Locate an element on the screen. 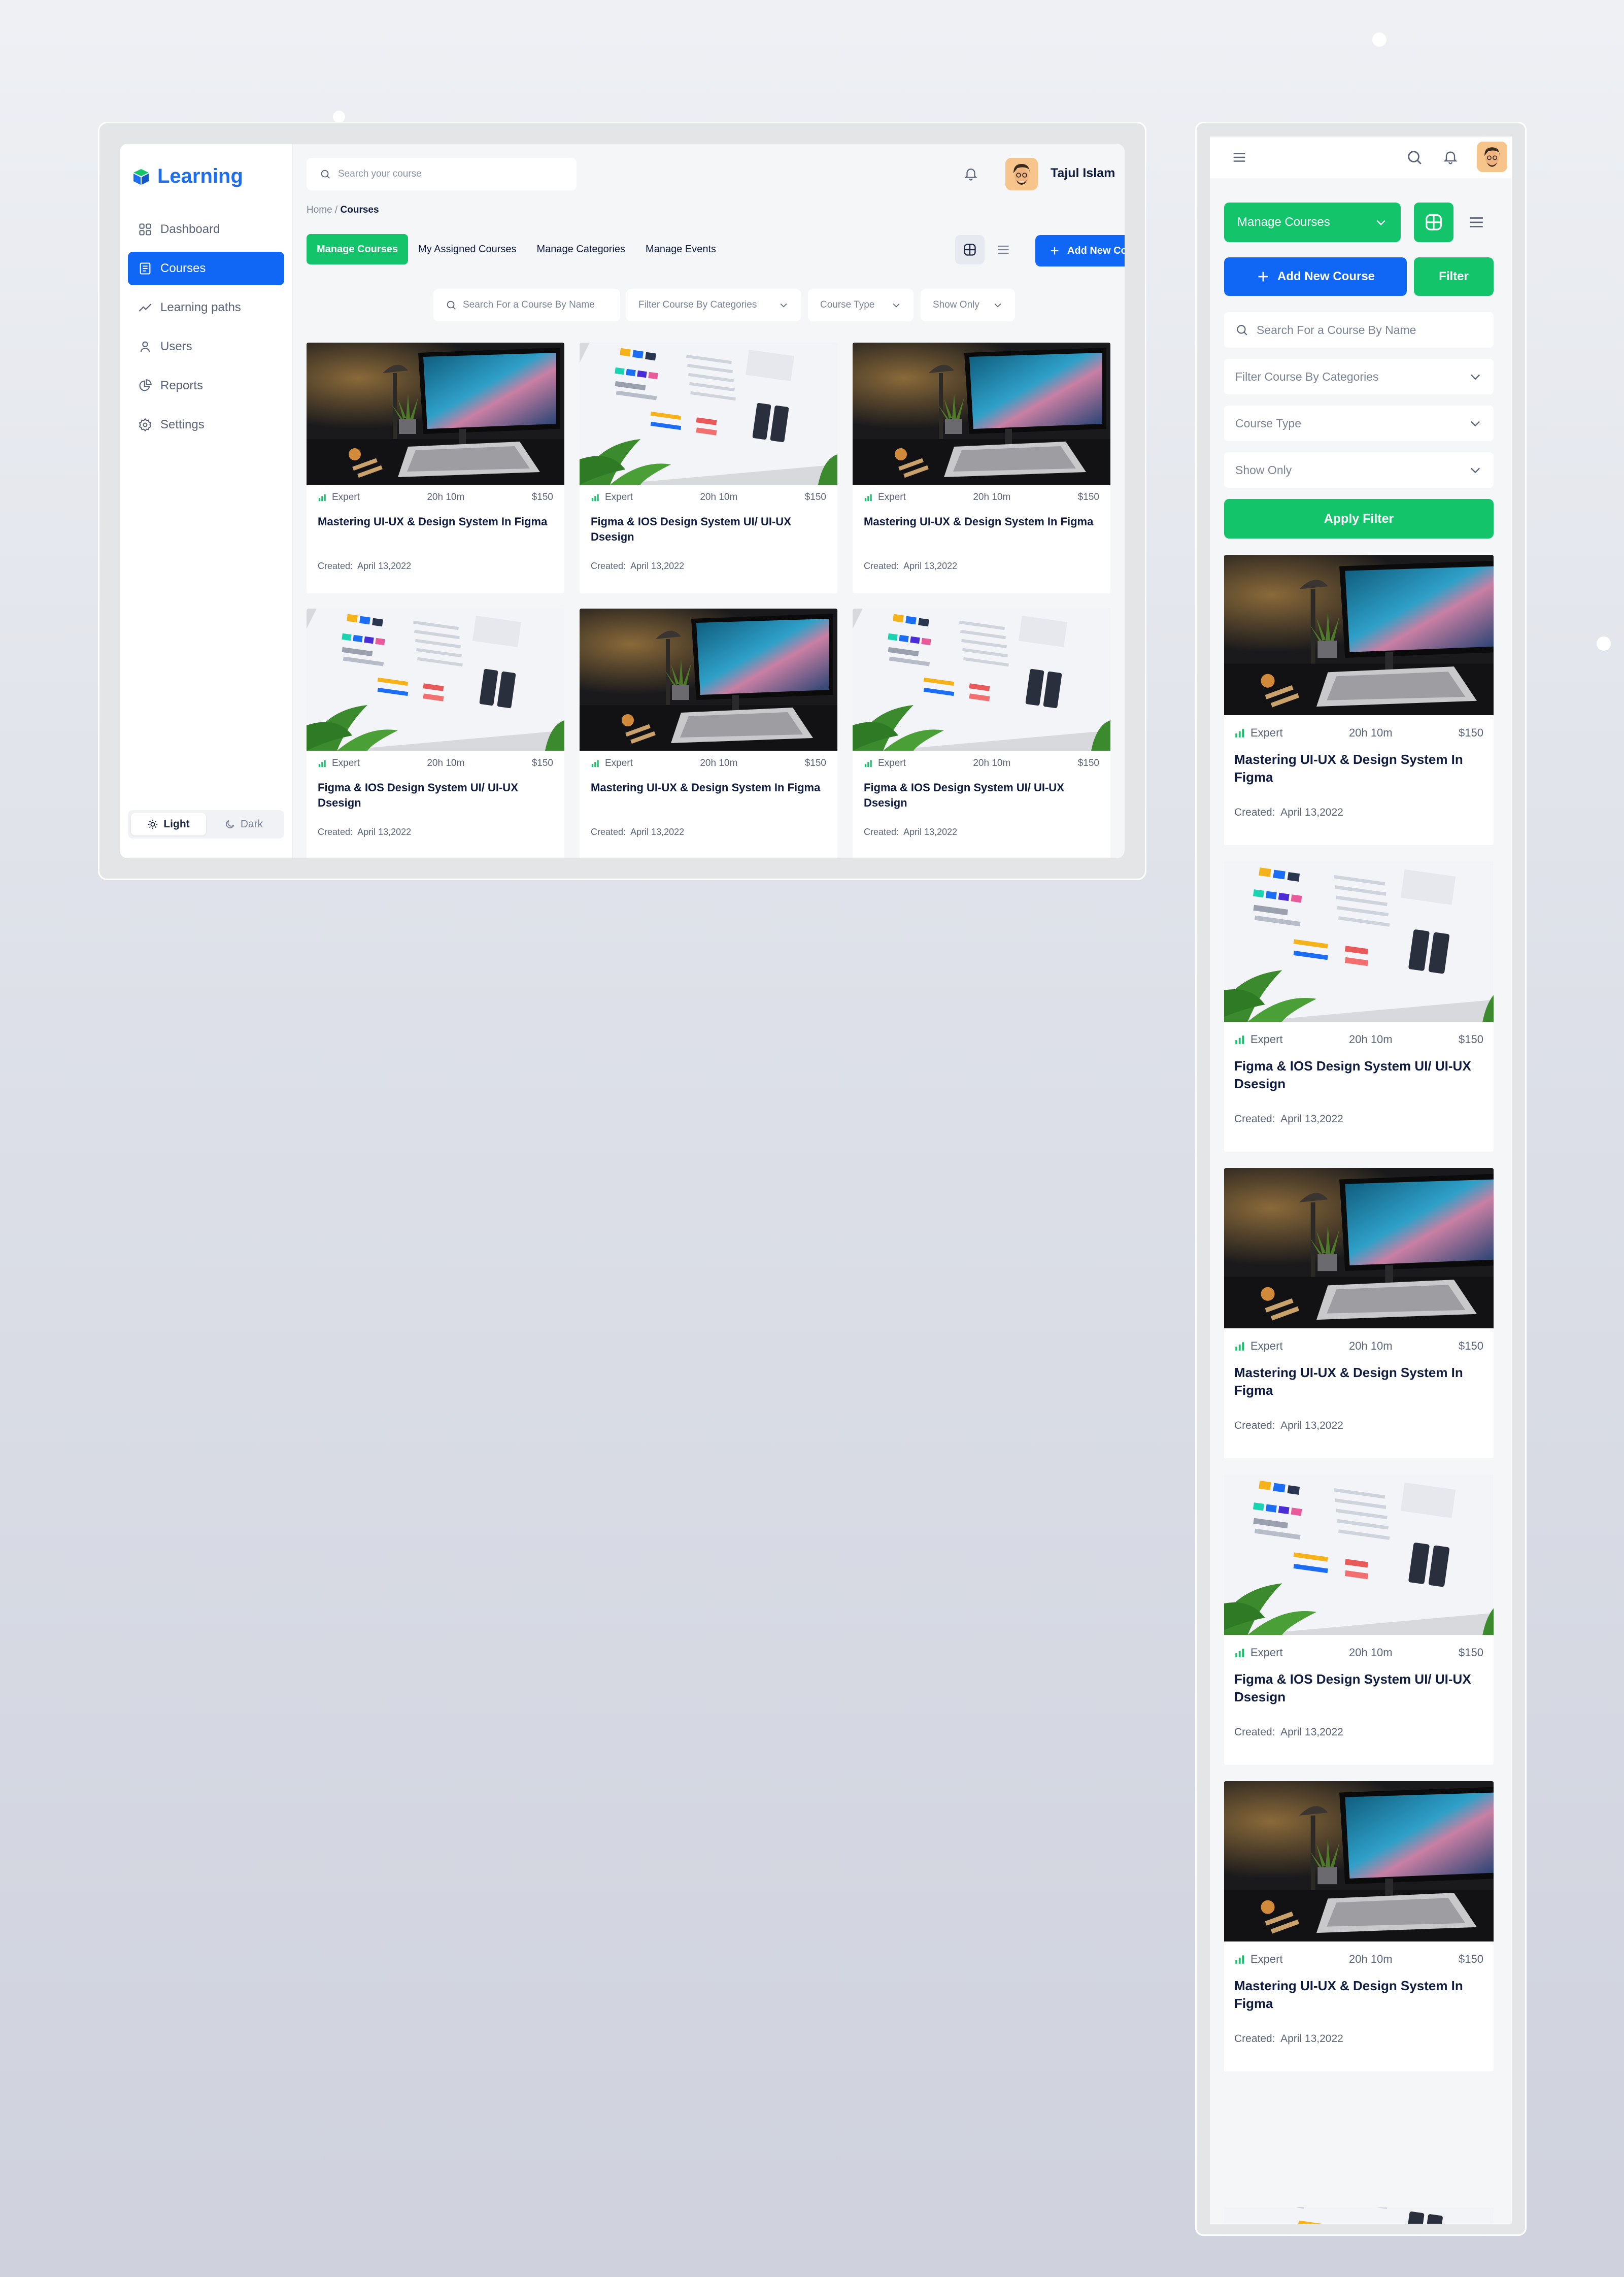 The height and width of the screenshot is (2277, 1624). list-view-button is located at coordinates (1003, 249).